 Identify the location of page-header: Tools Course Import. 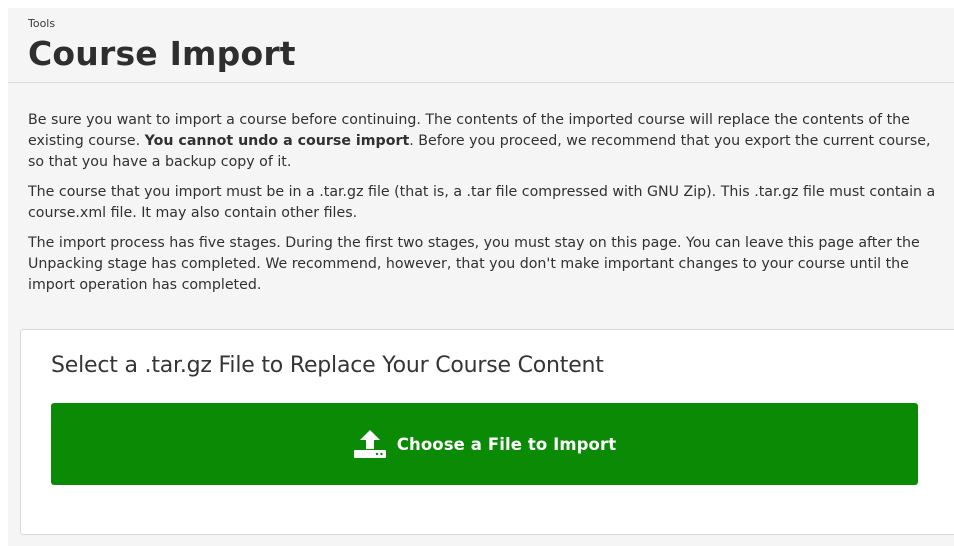
(481, 45).